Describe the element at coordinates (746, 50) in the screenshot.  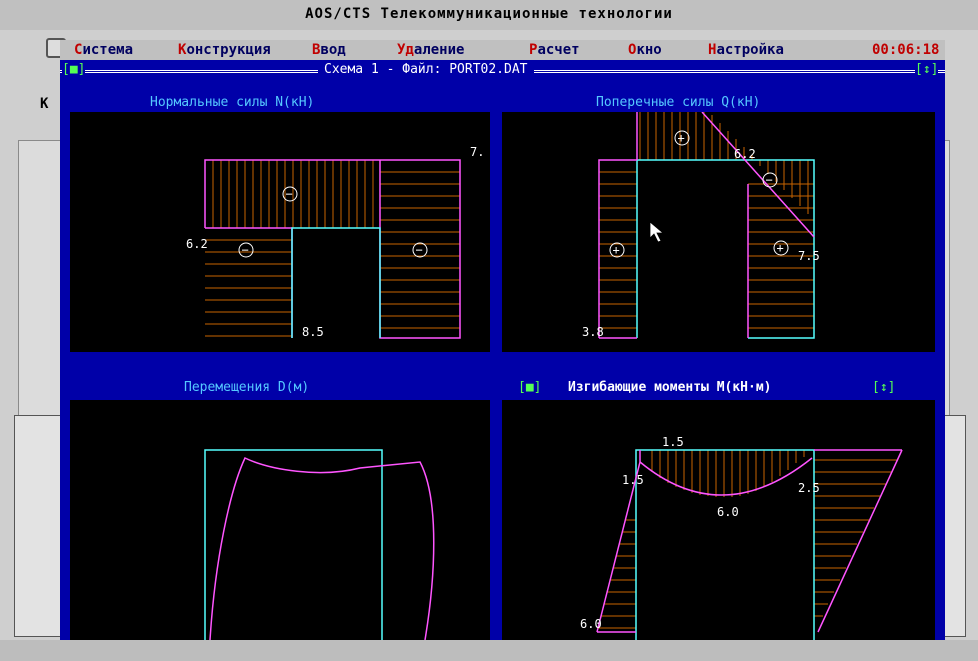
I see `menu-item-settings: Настройка` at that location.